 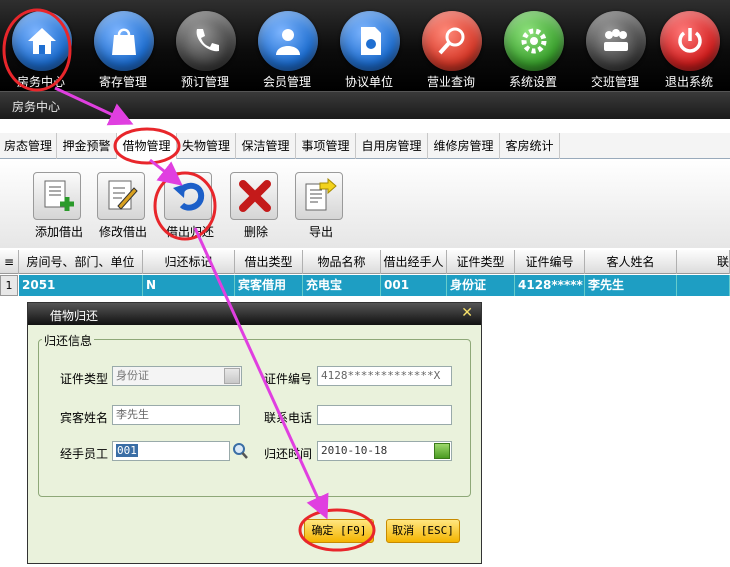 What do you see at coordinates (147, 146) in the screenshot?
I see `tab-borrow-management: 借物管理` at bounding box center [147, 146].